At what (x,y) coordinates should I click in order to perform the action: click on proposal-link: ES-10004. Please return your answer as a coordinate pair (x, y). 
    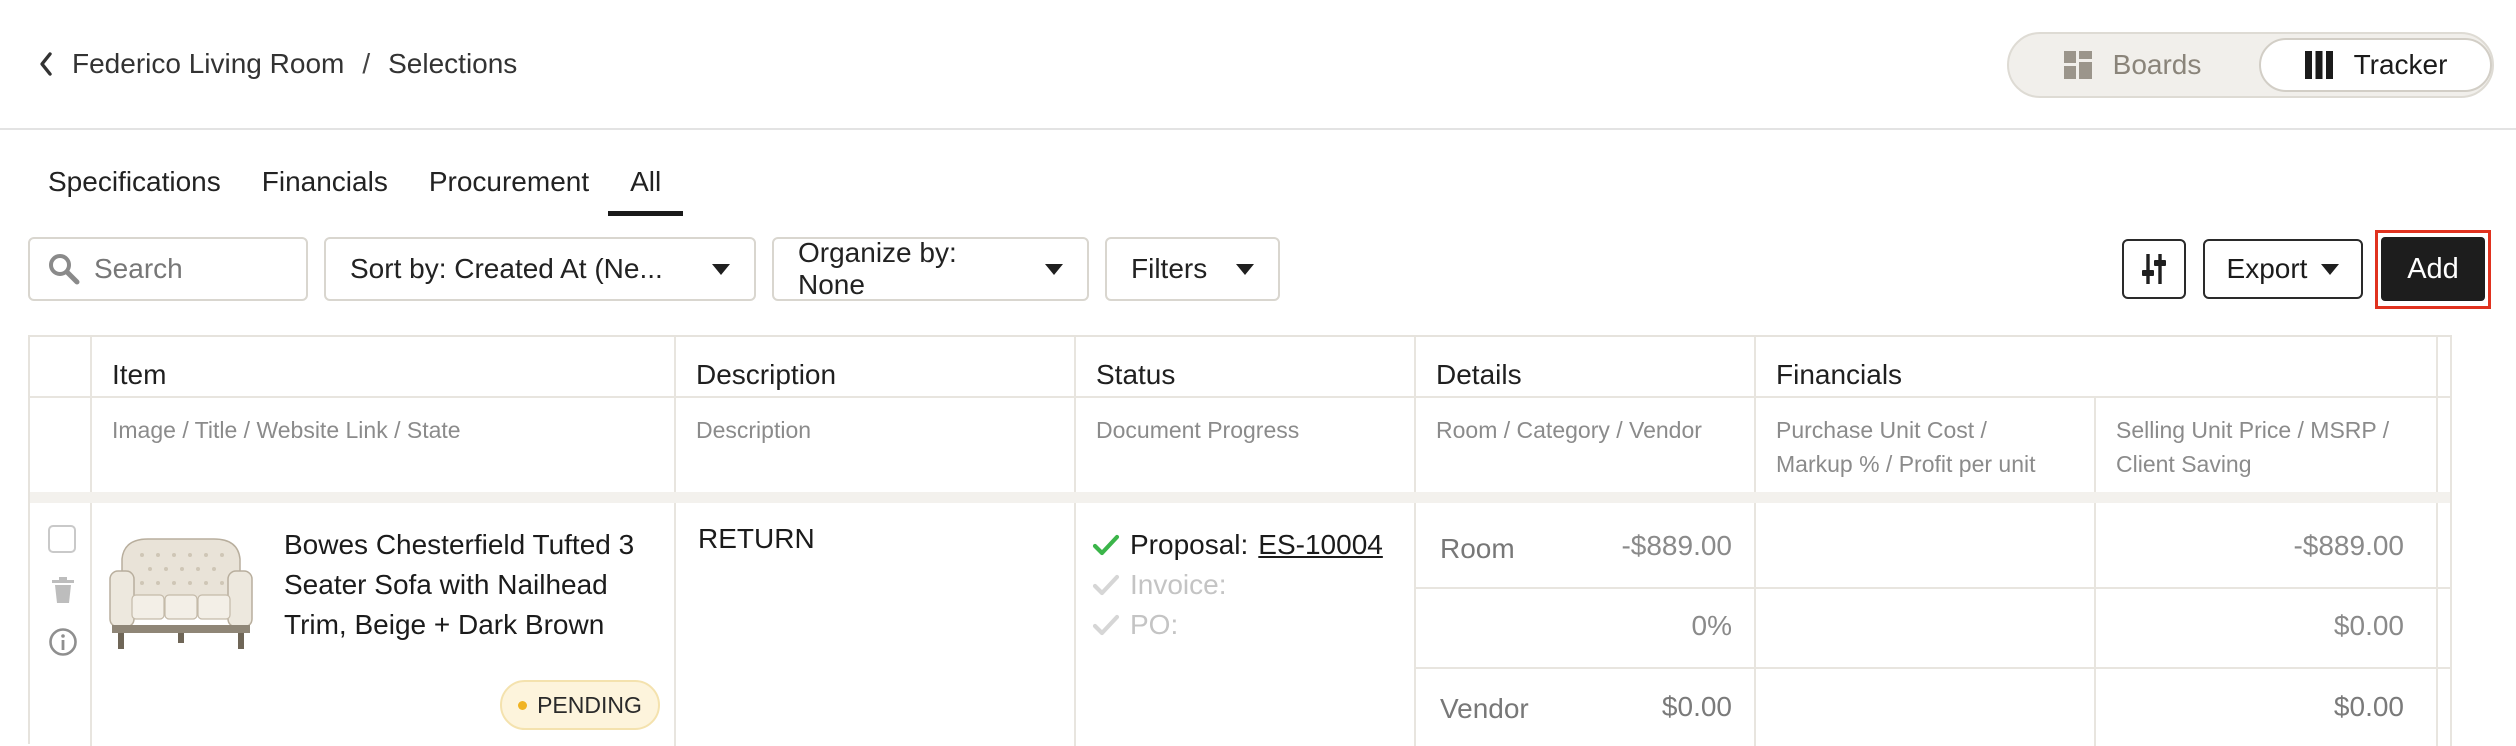
    Looking at the image, I should click on (1320, 545).